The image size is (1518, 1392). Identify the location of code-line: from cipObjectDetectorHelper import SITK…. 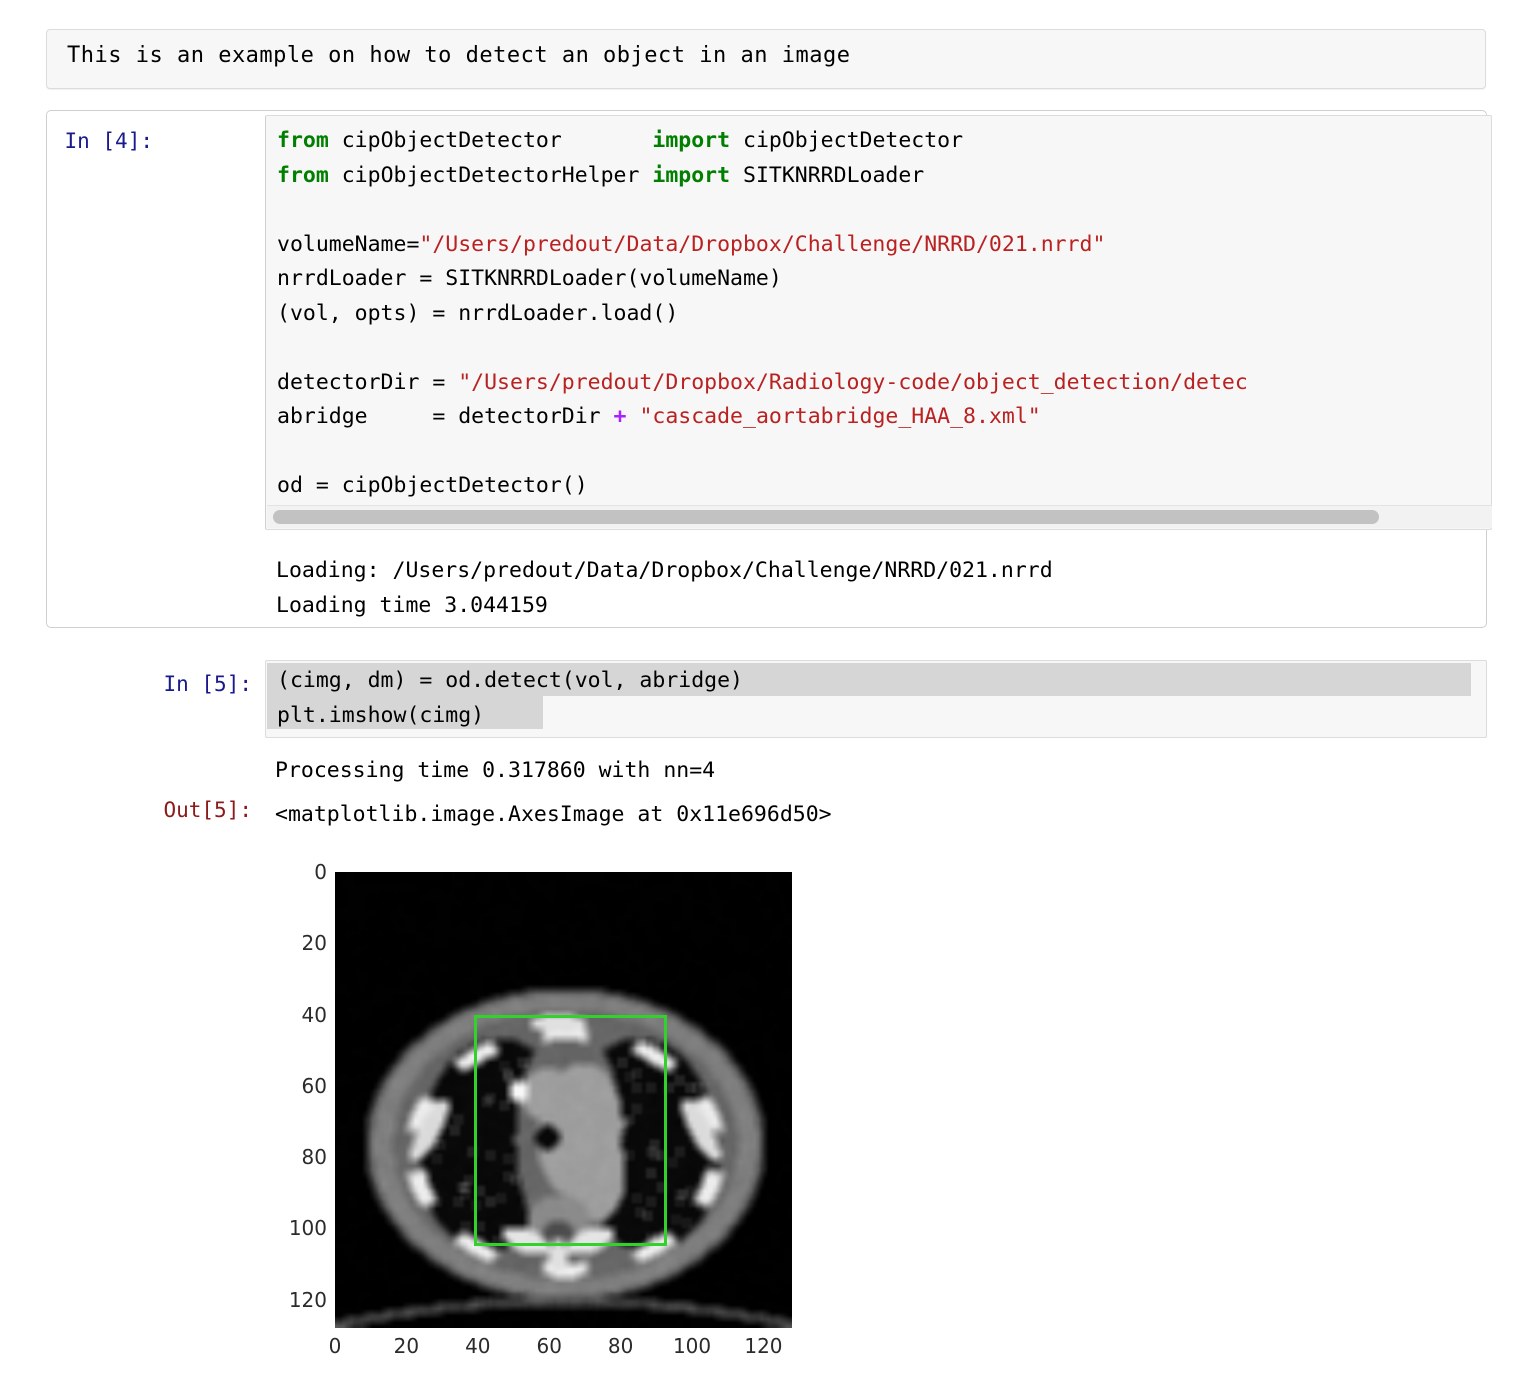
(762, 176).